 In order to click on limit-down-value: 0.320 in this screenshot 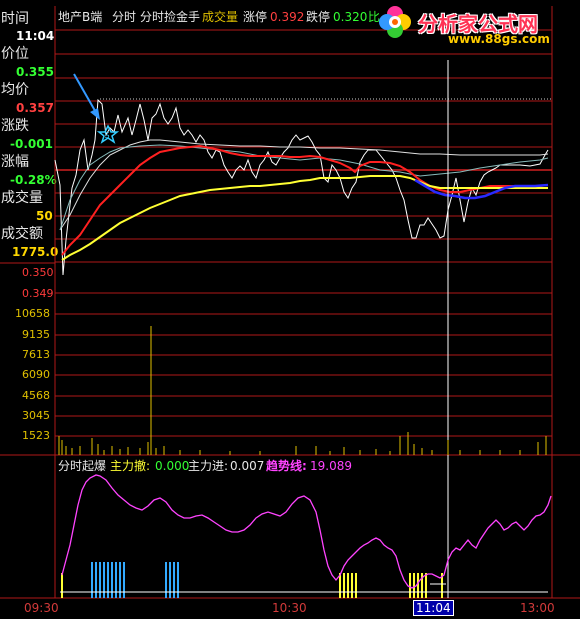, I will do `click(350, 17)`.